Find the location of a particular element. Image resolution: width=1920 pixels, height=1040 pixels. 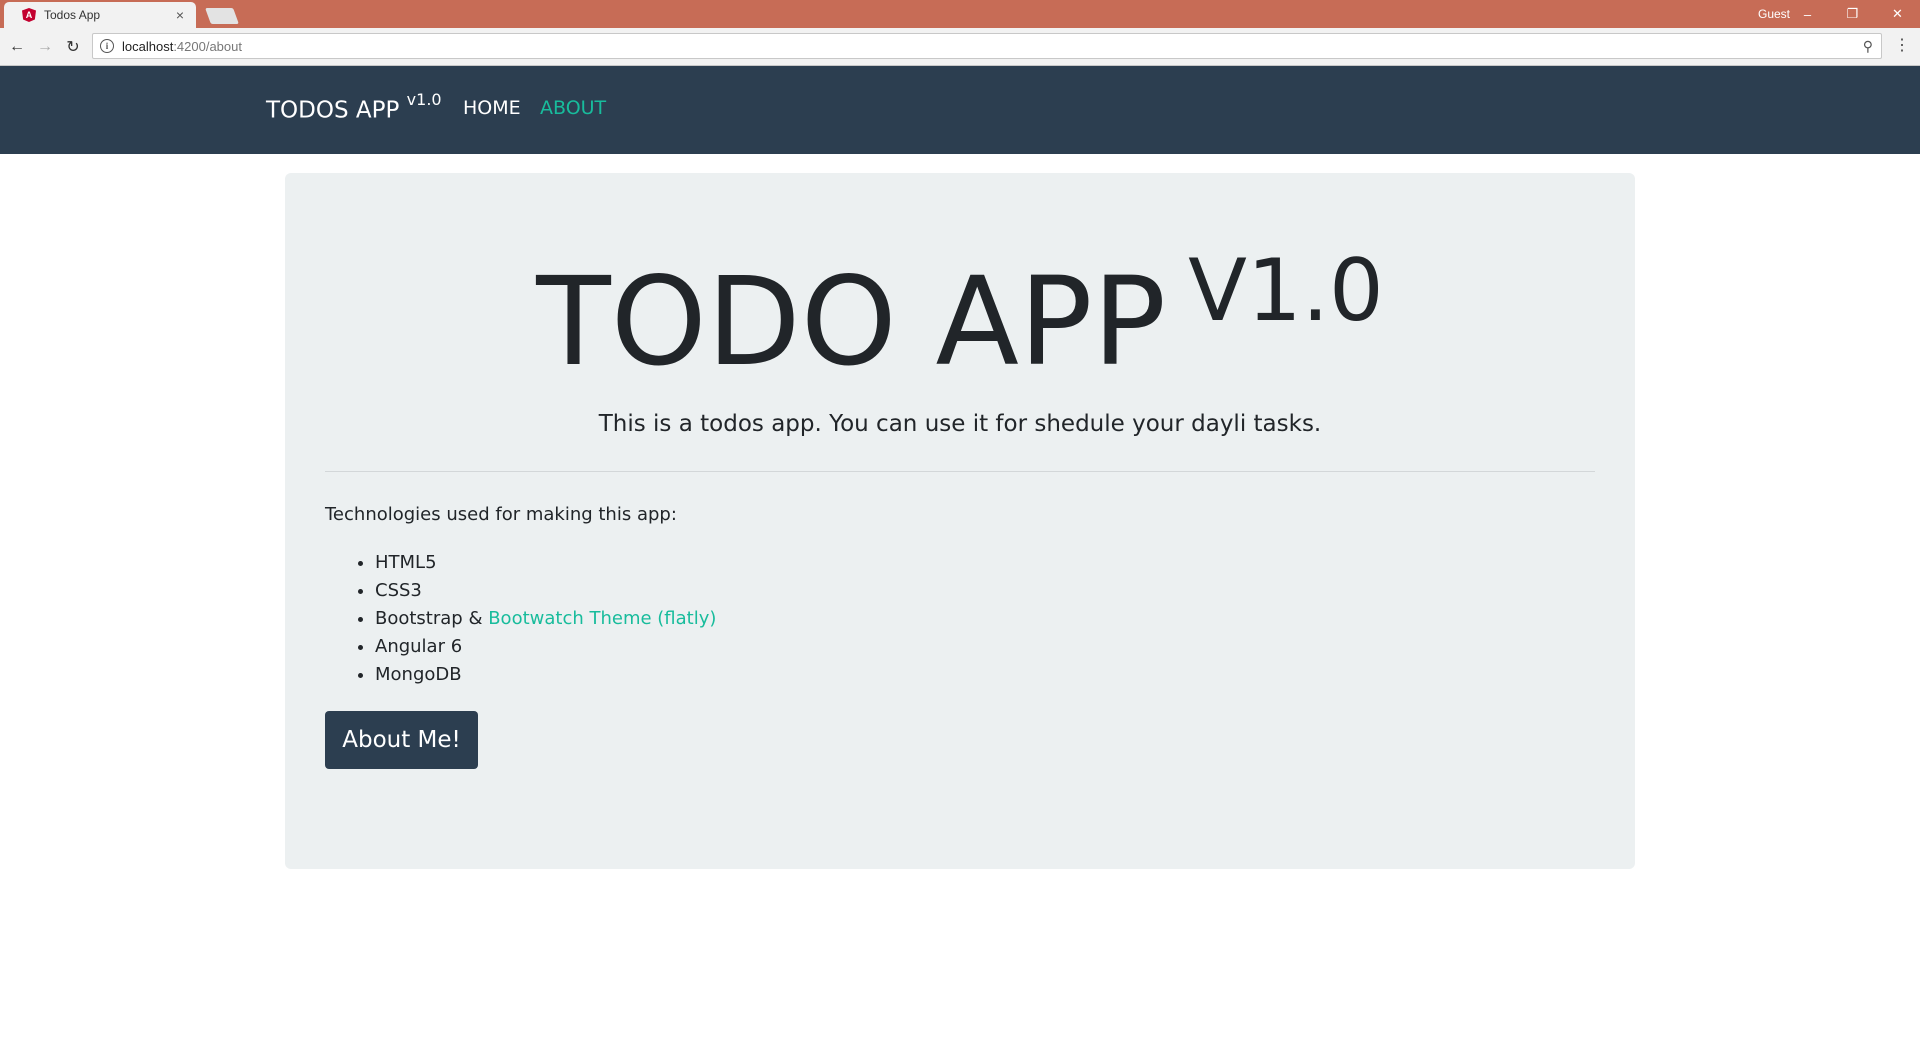

brand-name: TODOS APP is located at coordinates (333, 110).